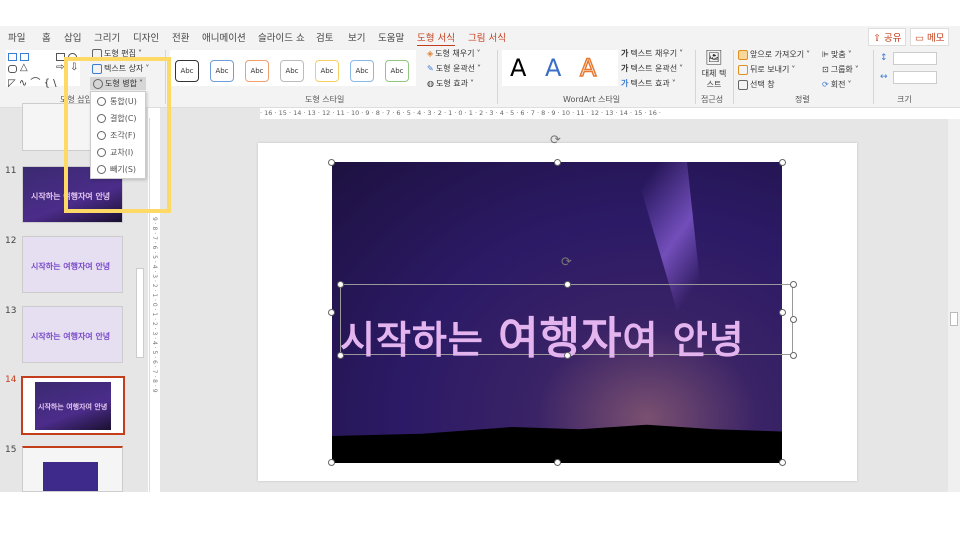  I want to click on intersect-icon, so click(101, 152).